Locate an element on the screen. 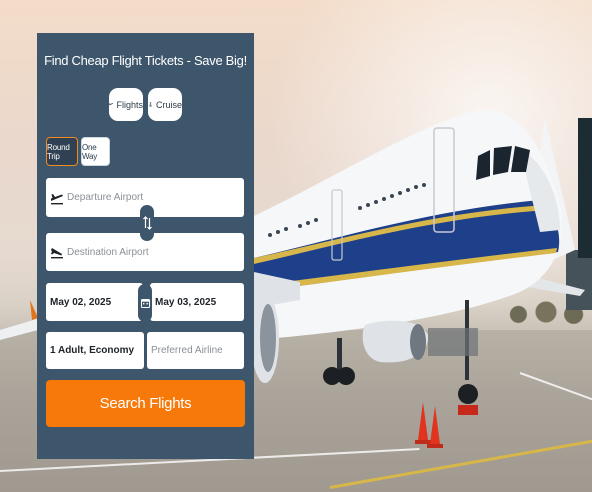 The image size is (592, 492). traffic-cone-base is located at coordinates (435, 446).